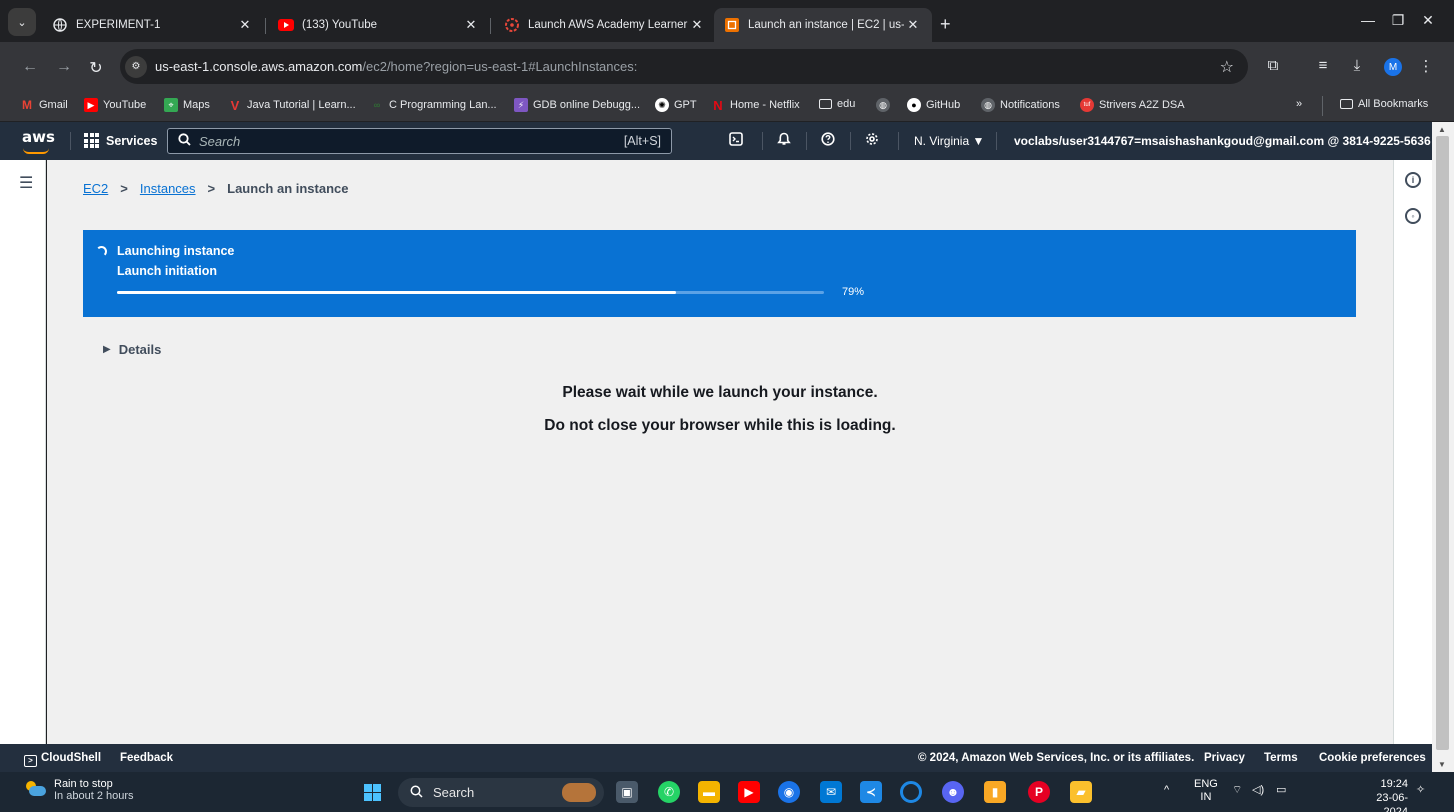 The width and height of the screenshot is (1454, 812). Describe the element at coordinates (259, 66) in the screenshot. I see `url-host: us-east-1.console.aws.amazon.com` at that location.